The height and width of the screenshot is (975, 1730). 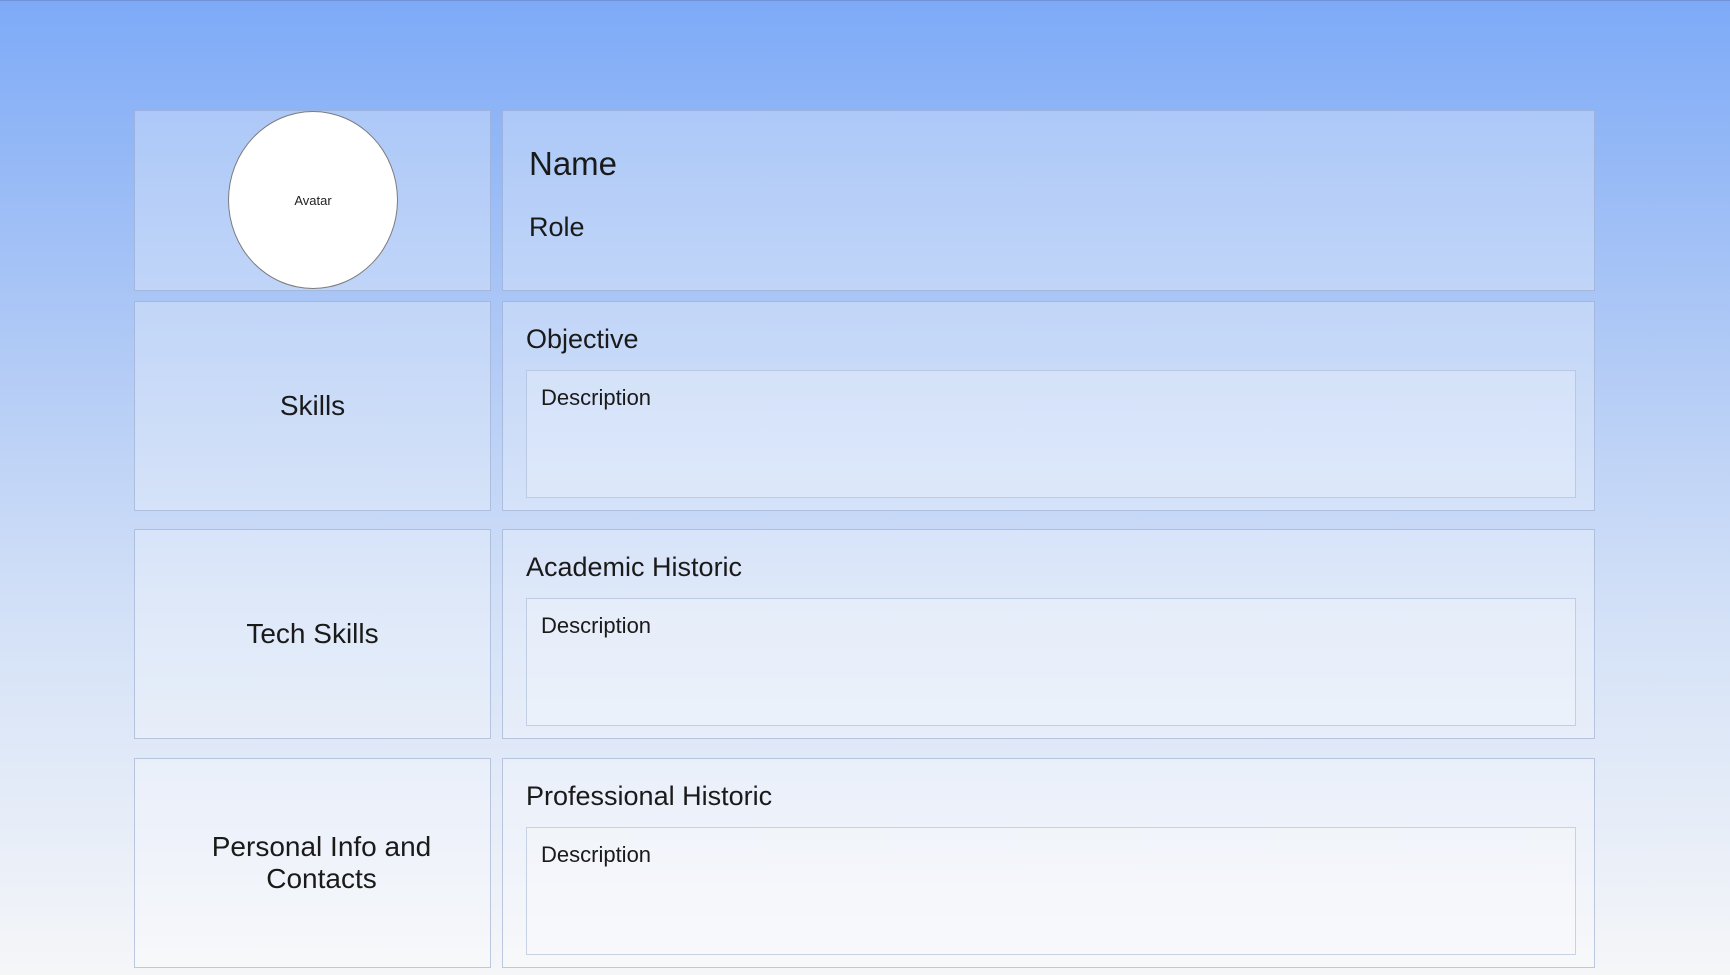 I want to click on academic-historic-title: Academic Historic, so click(x=634, y=567).